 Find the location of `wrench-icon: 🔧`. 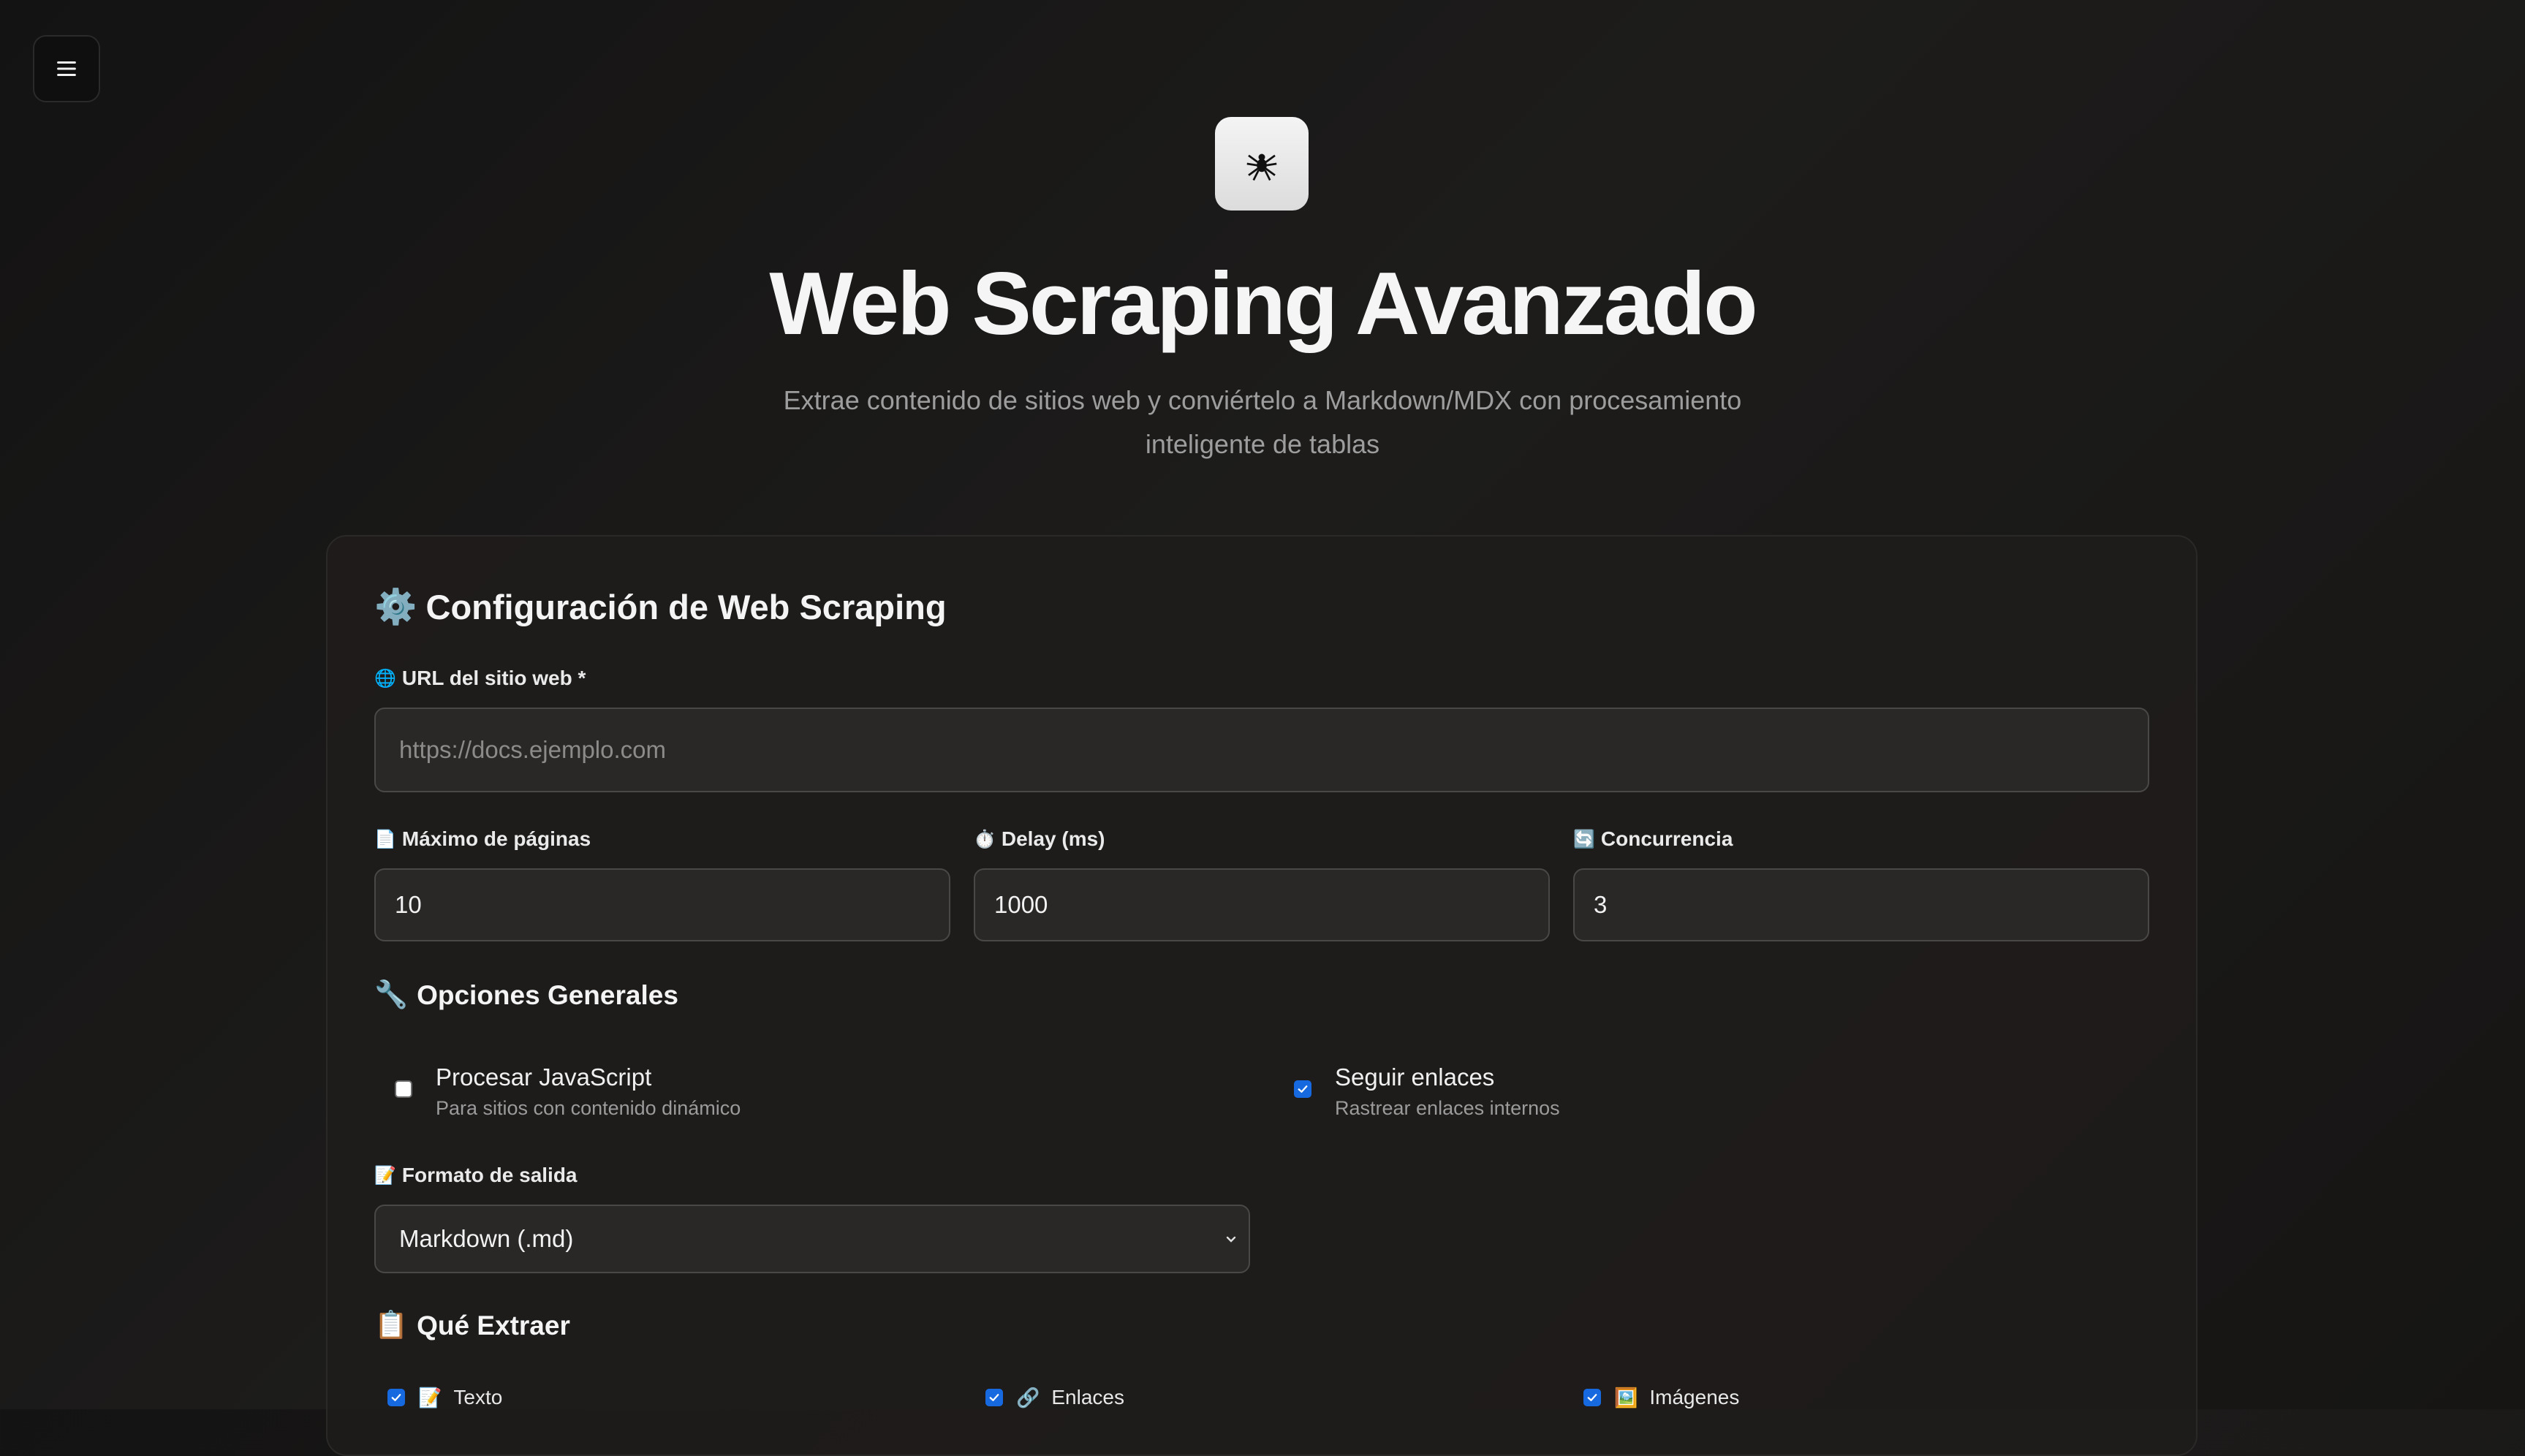

wrench-icon: 🔧 is located at coordinates (392, 994).